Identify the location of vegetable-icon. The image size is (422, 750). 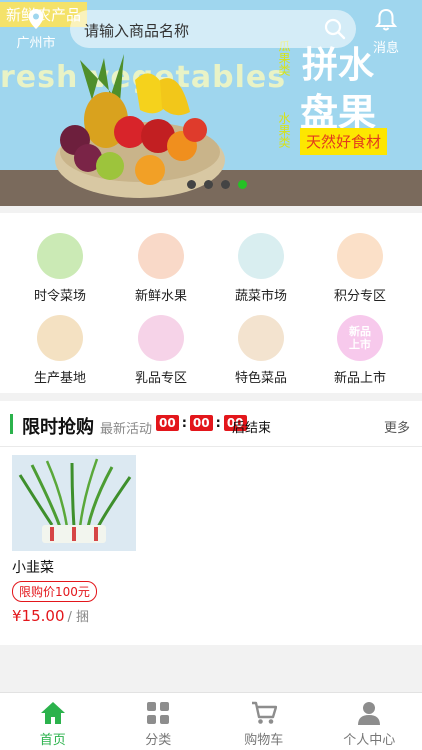
(60, 256).